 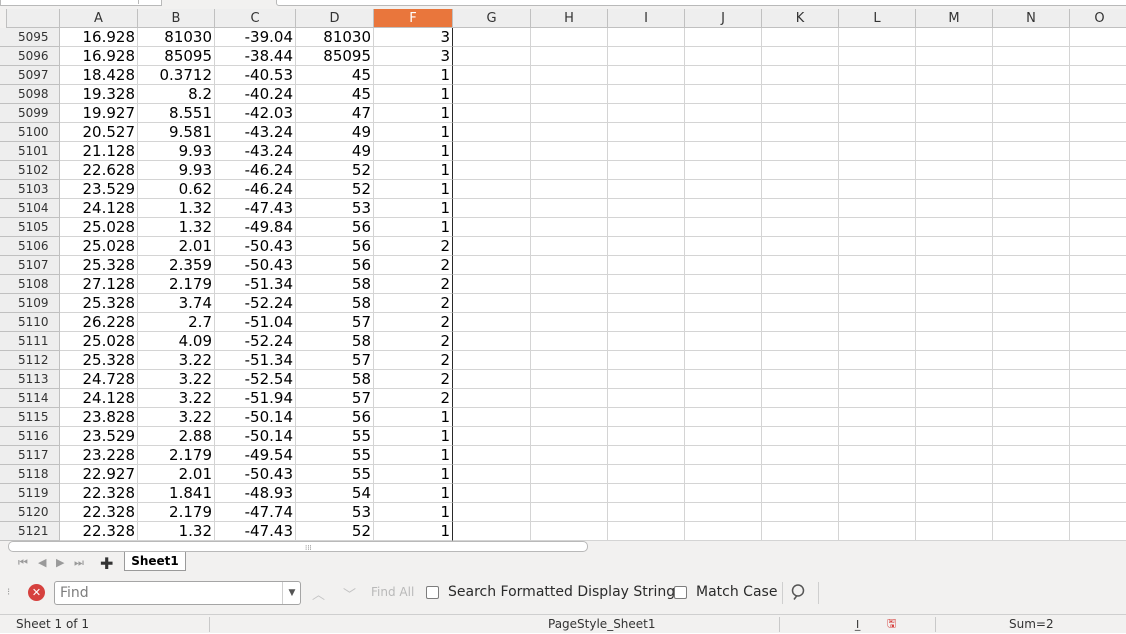 I want to click on grid-cell: -43.24, so click(x=255, y=151).